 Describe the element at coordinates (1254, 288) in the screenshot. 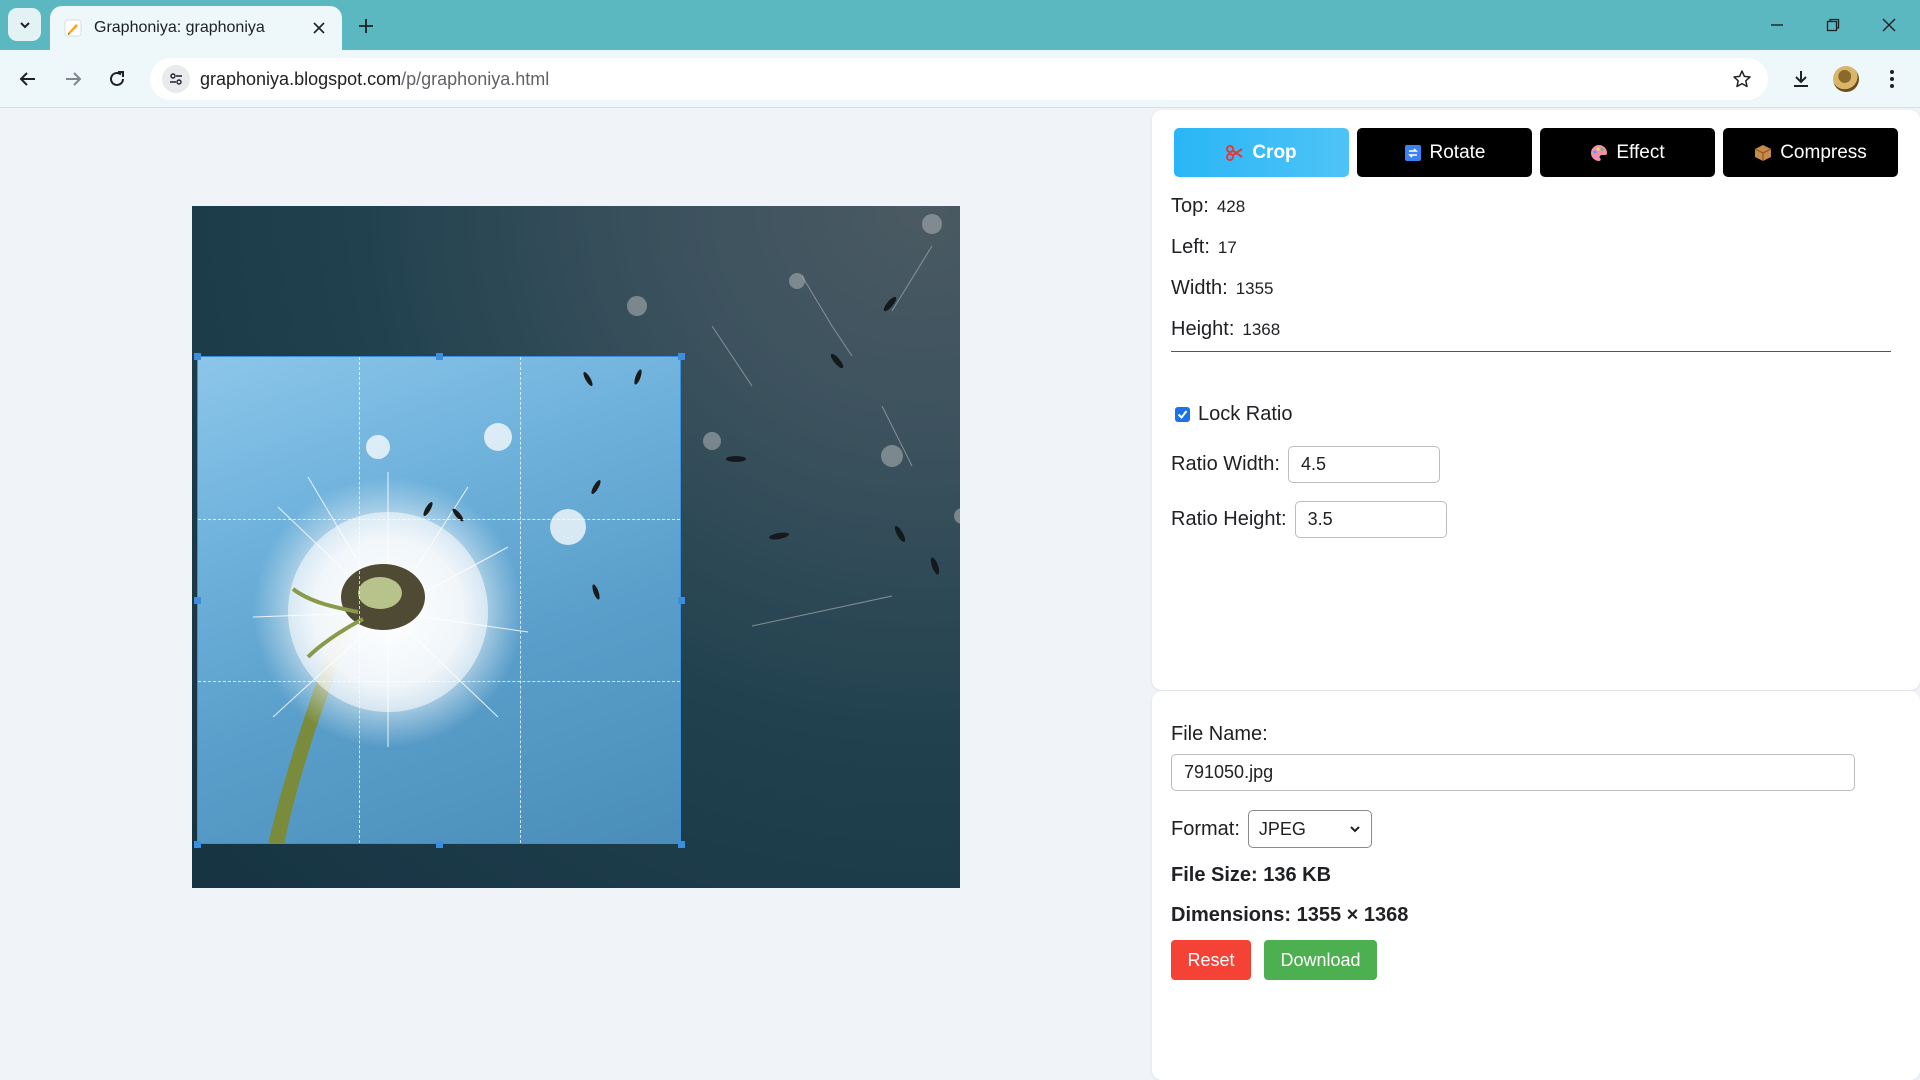

I see `width-value: 1355` at that location.